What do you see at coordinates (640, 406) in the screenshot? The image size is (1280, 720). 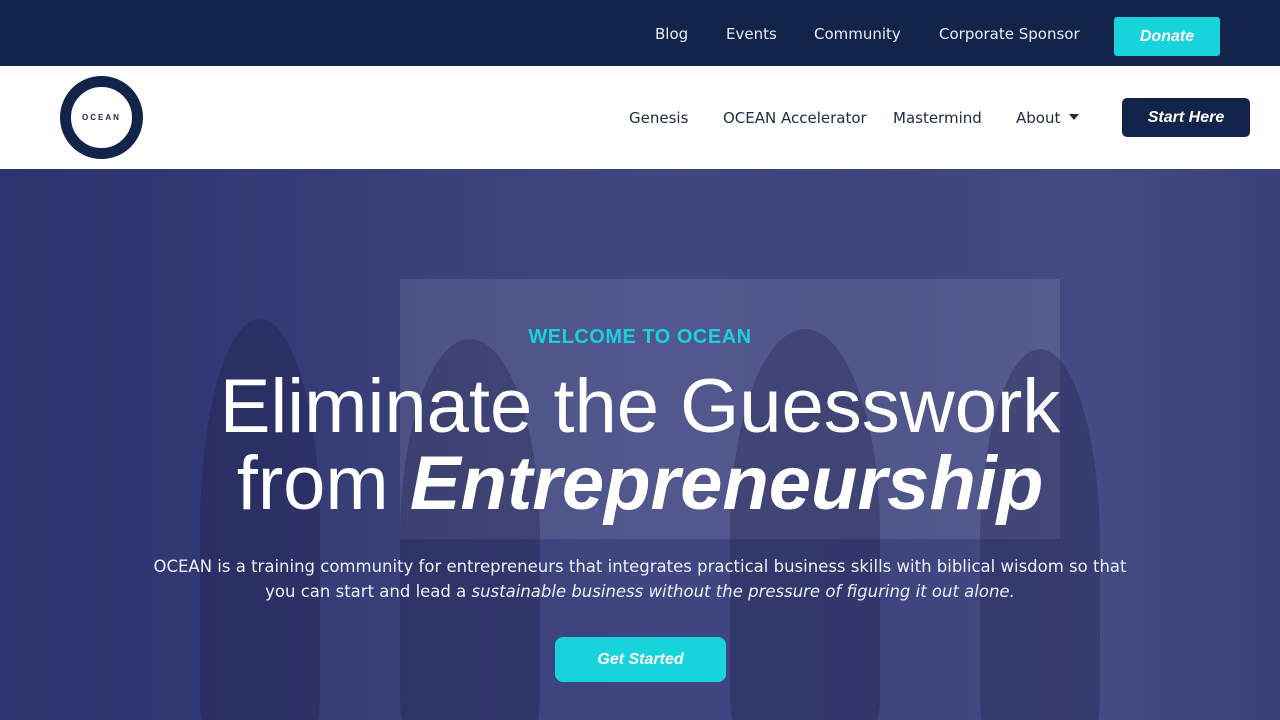 I see `hero-headline-line1: Eliminate the Guesswork` at bounding box center [640, 406].